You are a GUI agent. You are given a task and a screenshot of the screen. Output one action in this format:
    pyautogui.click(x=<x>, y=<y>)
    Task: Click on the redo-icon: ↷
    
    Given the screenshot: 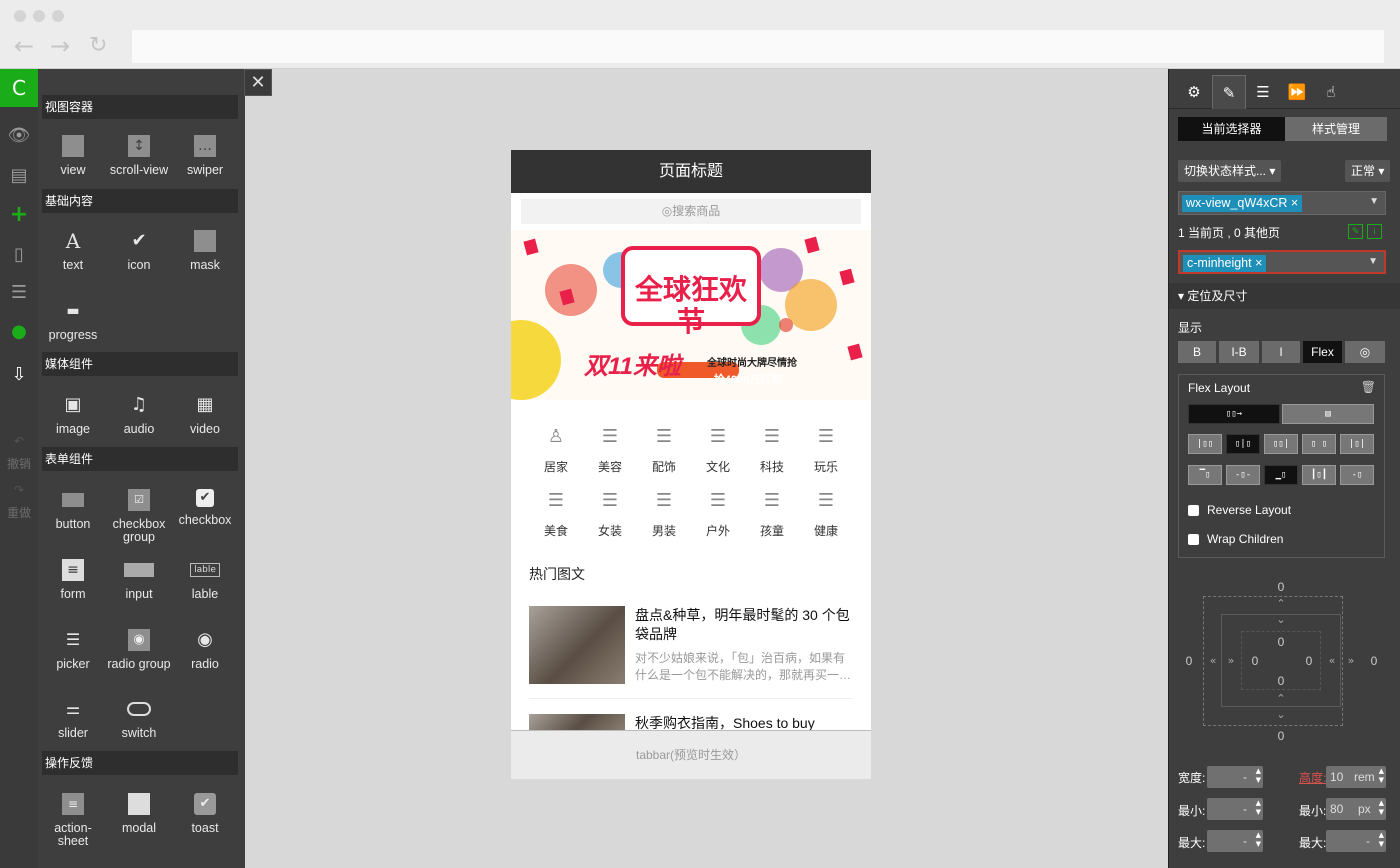 What is the action you would take?
    pyautogui.click(x=19, y=490)
    